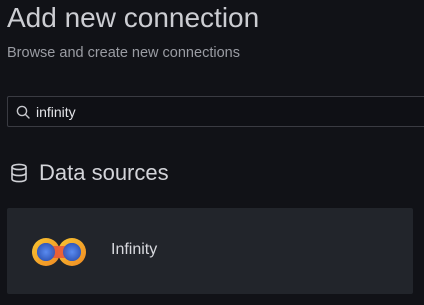 Image resolution: width=424 pixels, height=305 pixels. I want to click on search-icon, so click(23, 112).